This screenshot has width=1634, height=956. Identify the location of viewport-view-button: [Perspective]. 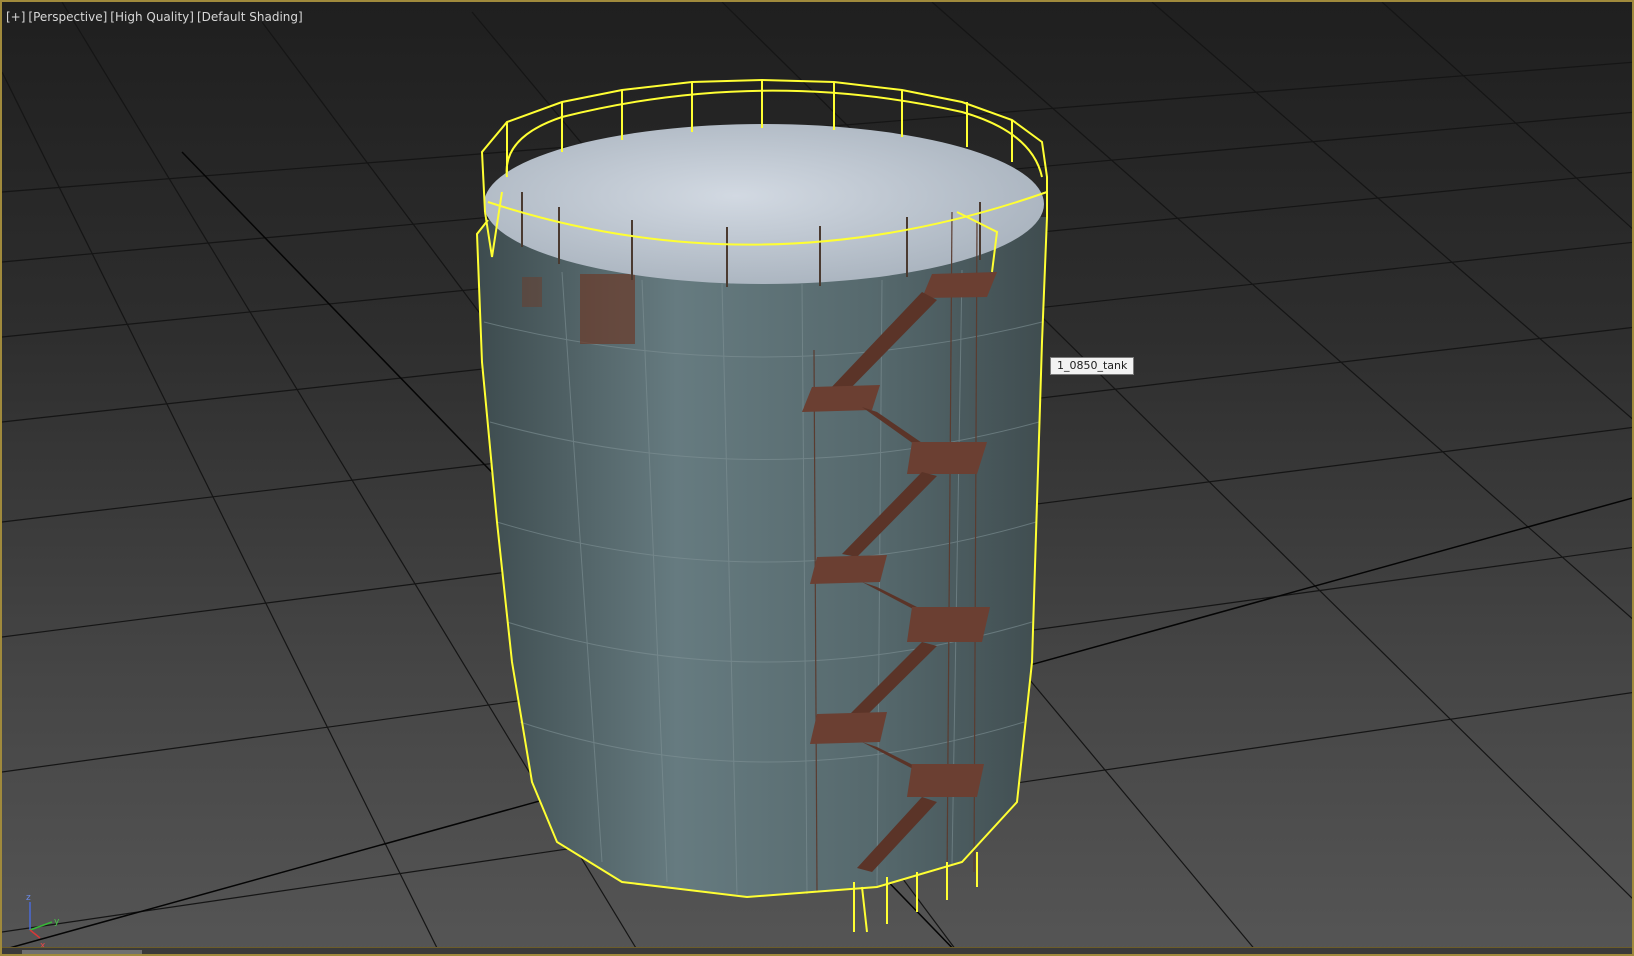
(67, 17).